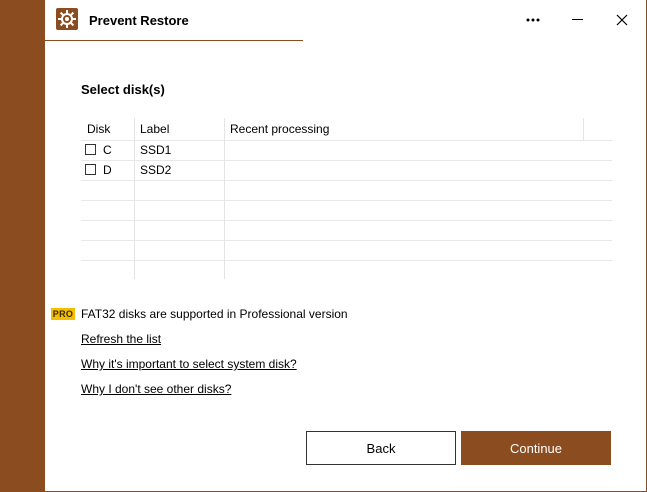  Describe the element at coordinates (107, 150) in the screenshot. I see `disk-letter: C` at that location.